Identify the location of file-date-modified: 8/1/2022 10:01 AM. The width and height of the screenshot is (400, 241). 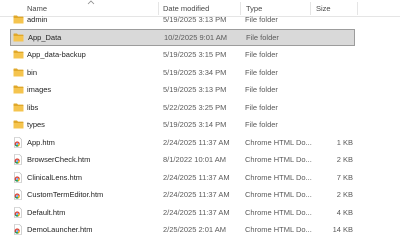
(194, 159).